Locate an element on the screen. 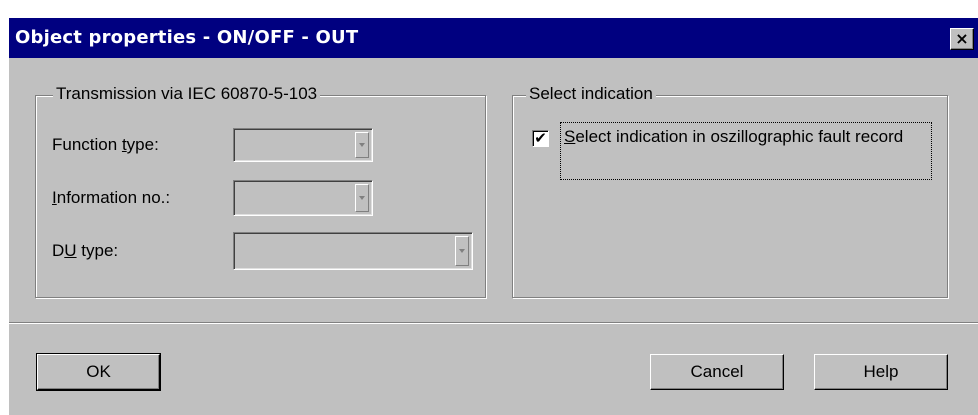 Image resolution: width=978 pixels, height=415 pixels. information-no-dropdown-button is located at coordinates (362, 198).